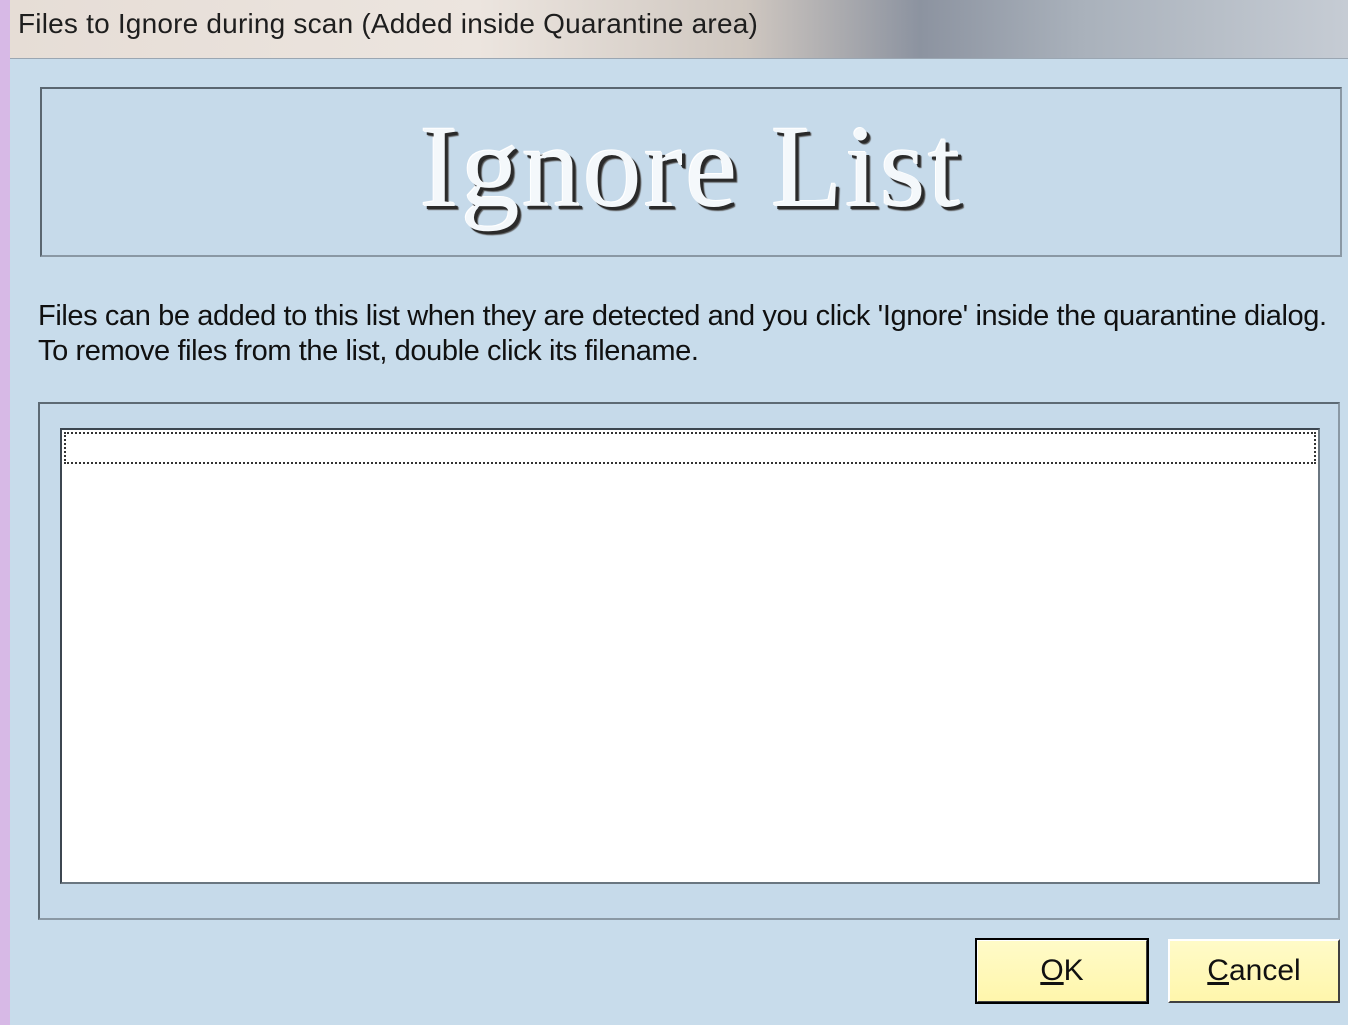  What do you see at coordinates (1218, 970) in the screenshot?
I see `cancel-mnemonic: C` at bounding box center [1218, 970].